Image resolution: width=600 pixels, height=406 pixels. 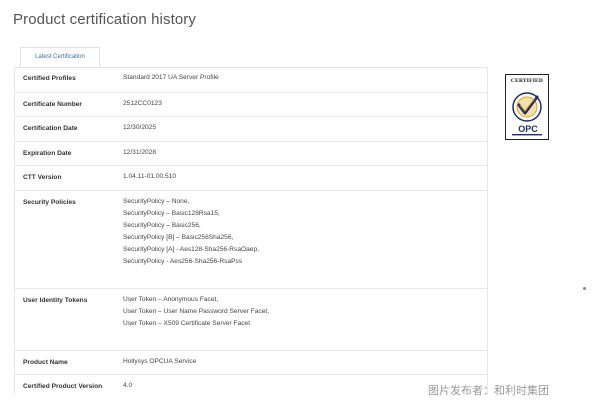 I want to click on detail-value: 2512CC0123, so click(x=142, y=104).